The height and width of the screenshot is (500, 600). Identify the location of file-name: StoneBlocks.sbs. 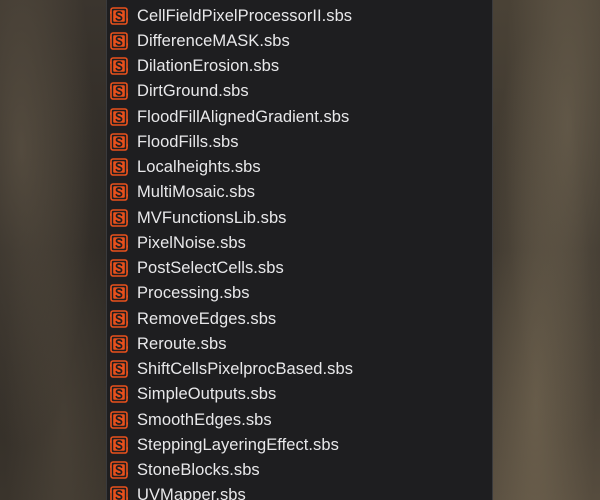
(198, 470).